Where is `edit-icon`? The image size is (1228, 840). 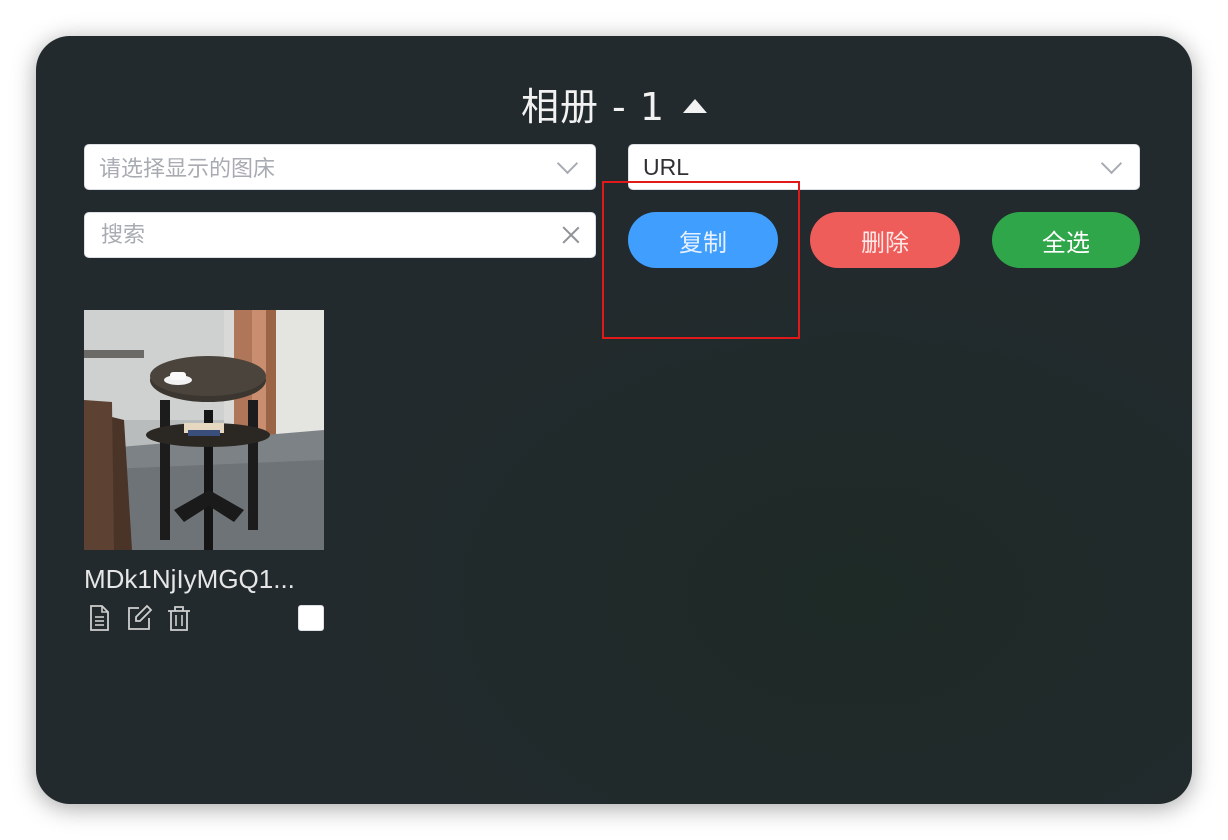 edit-icon is located at coordinates (139, 618).